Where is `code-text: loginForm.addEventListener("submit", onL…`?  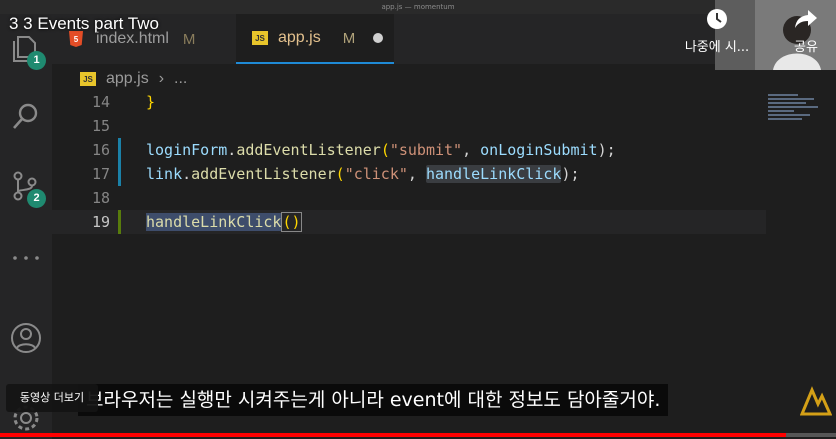
code-text: loginForm.addEventListener("submit", onL… is located at coordinates (381, 150).